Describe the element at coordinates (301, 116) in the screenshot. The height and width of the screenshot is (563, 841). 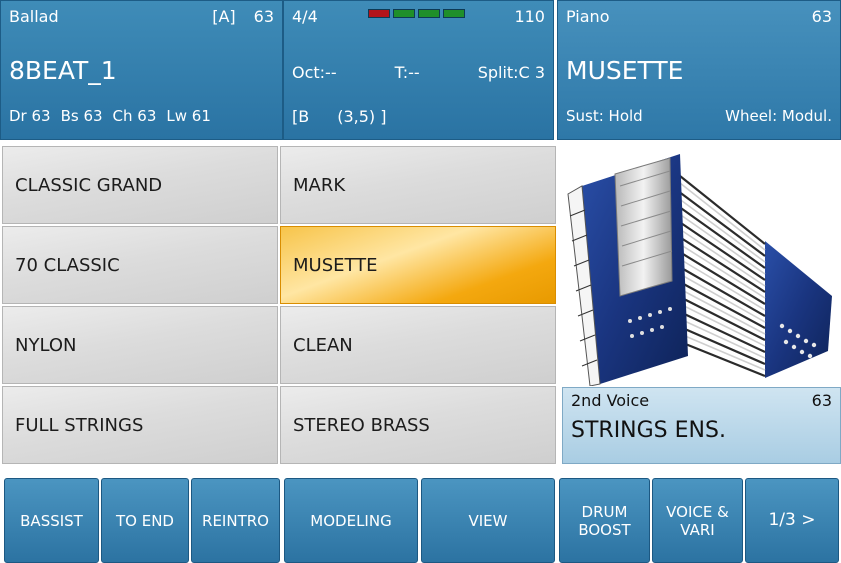
I see `chord-bracket: [B` at that location.